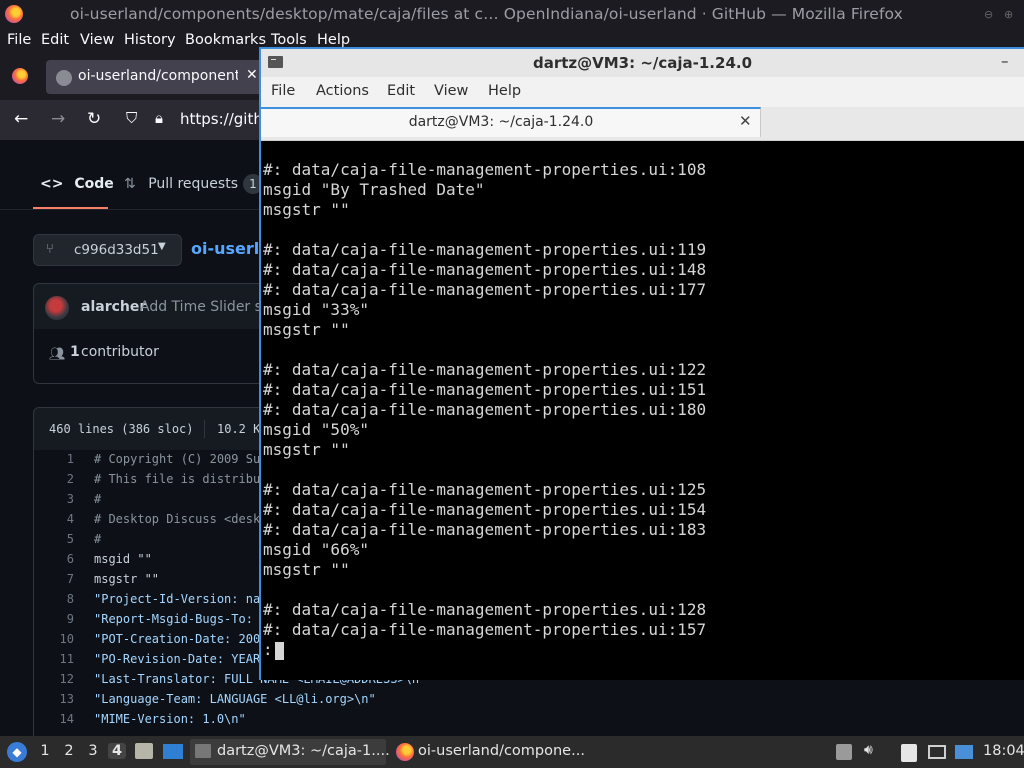 Image resolution: width=1024 pixels, height=768 pixels. What do you see at coordinates (964, 752) in the screenshot?
I see `network-icon` at bounding box center [964, 752].